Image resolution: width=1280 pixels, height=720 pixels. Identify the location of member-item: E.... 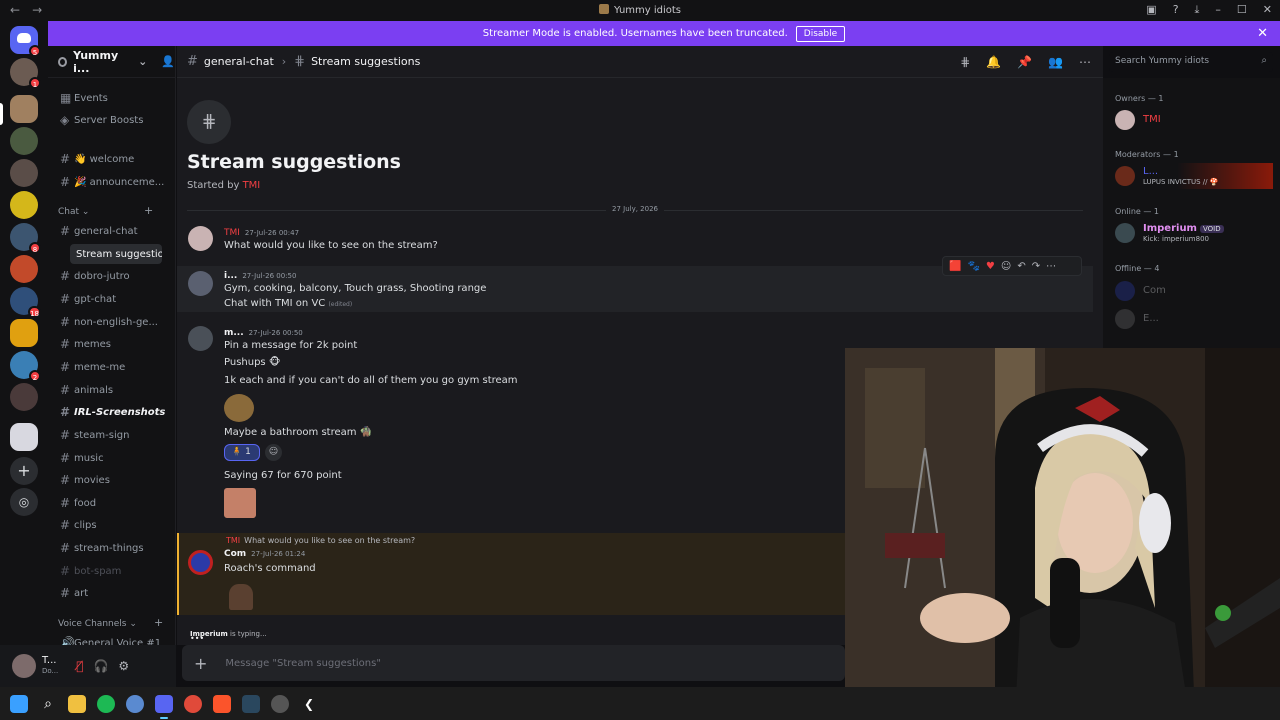
(1193, 319).